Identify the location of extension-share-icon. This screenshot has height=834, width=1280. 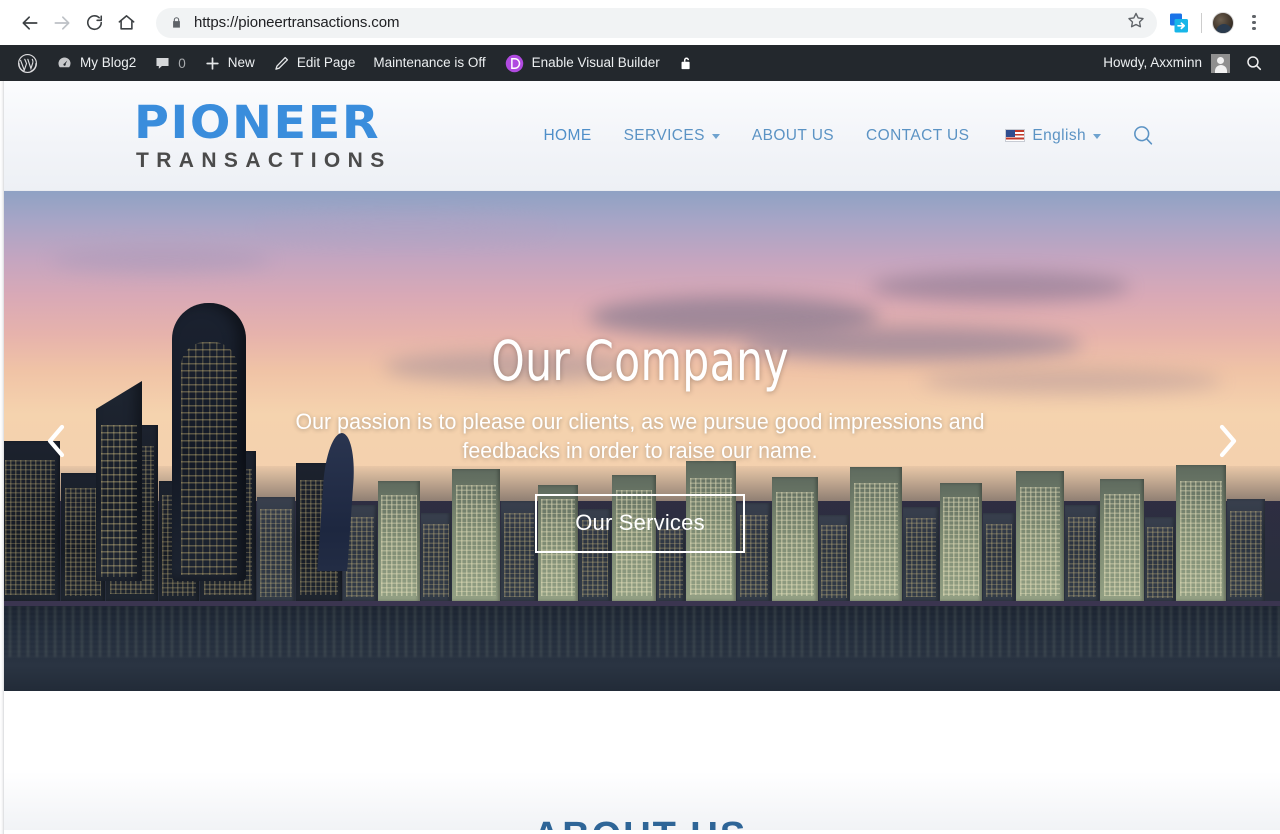
(1179, 23).